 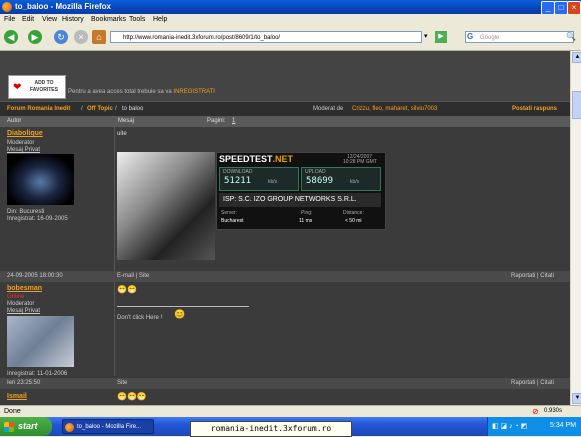 I want to click on speedtest-logo: SPEEDTEST.NET, so click(x=256, y=159).